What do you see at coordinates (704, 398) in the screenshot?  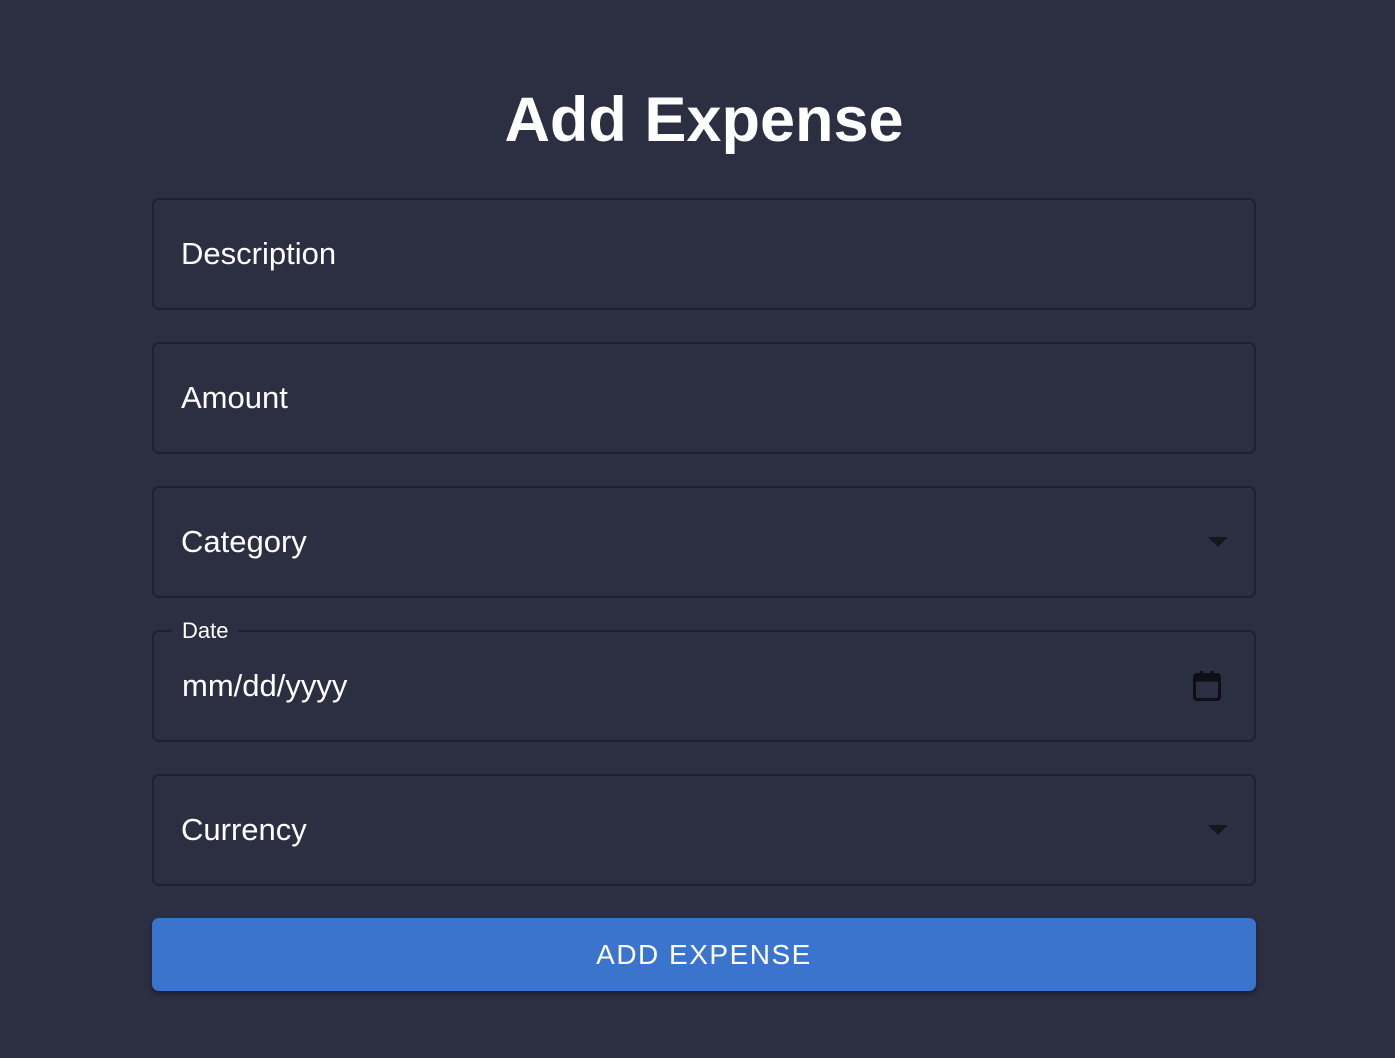 I see `amount-field: Amount` at bounding box center [704, 398].